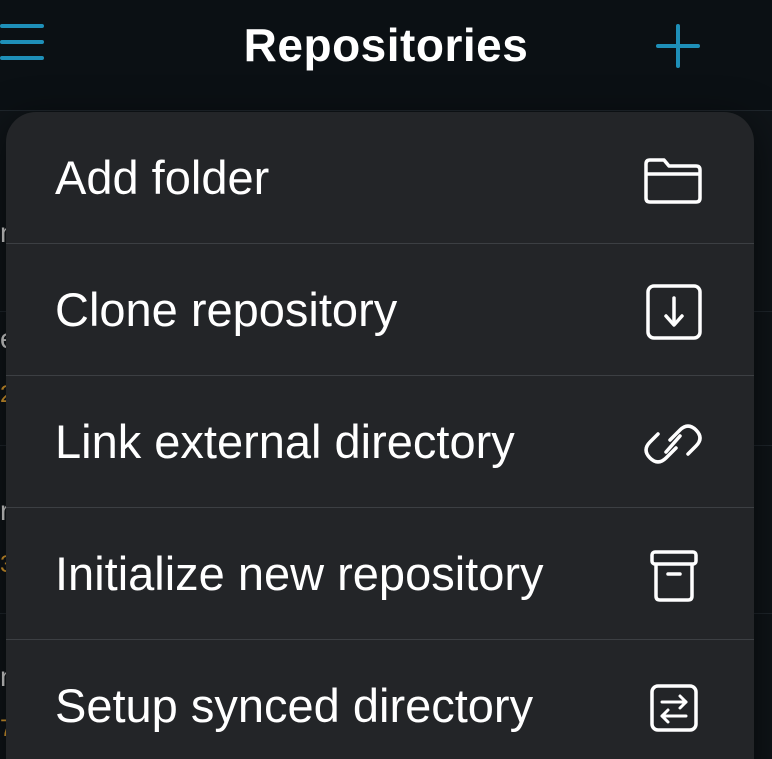 This screenshot has height=759, width=772. What do you see at coordinates (672, 180) in the screenshot?
I see `folder-icon` at bounding box center [672, 180].